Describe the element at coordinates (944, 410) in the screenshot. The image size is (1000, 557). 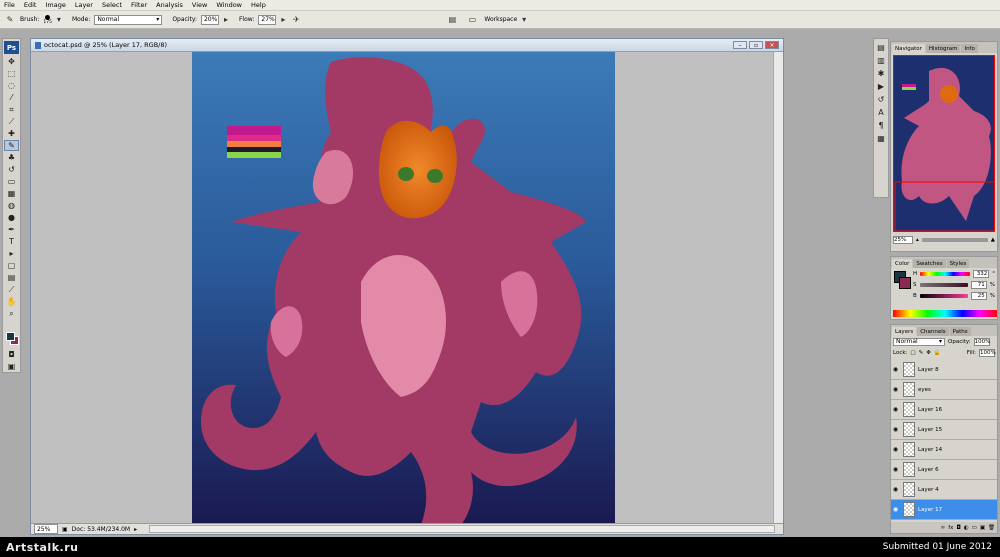
I see `layer-row: ◉ Layer 16` at that location.